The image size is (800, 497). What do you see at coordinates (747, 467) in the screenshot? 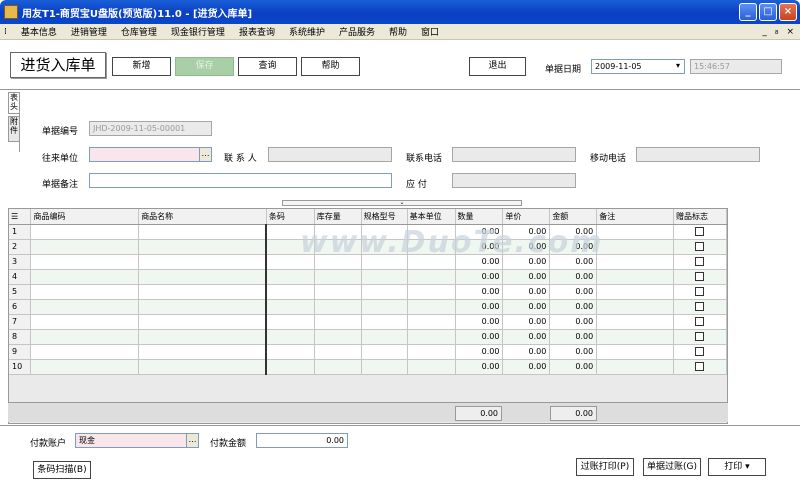
I see `print-dropdown-icon: ▾` at bounding box center [747, 467].